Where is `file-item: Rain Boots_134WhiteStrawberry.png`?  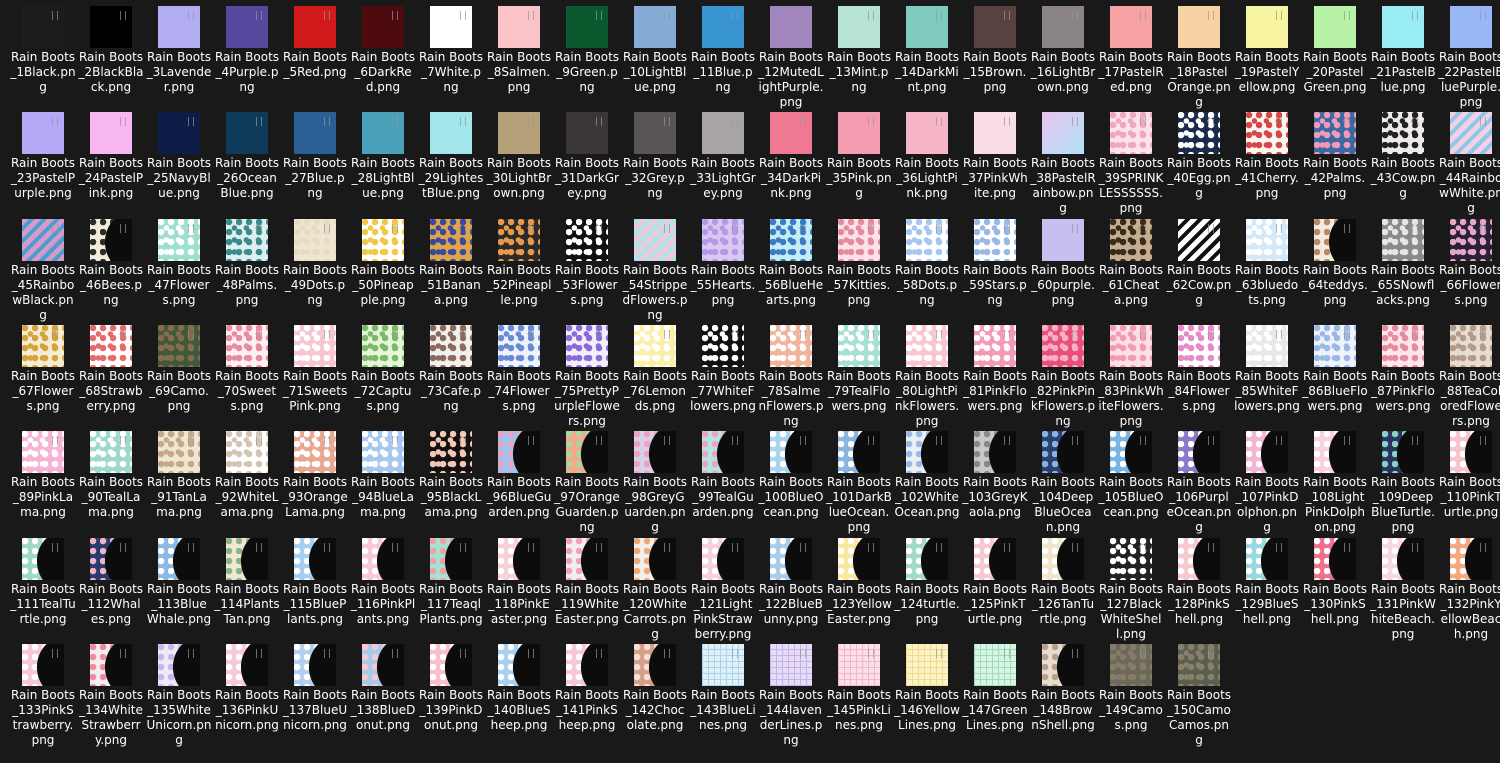
file-item: Rain Boots_134WhiteStrawberry.png is located at coordinates (111, 693).